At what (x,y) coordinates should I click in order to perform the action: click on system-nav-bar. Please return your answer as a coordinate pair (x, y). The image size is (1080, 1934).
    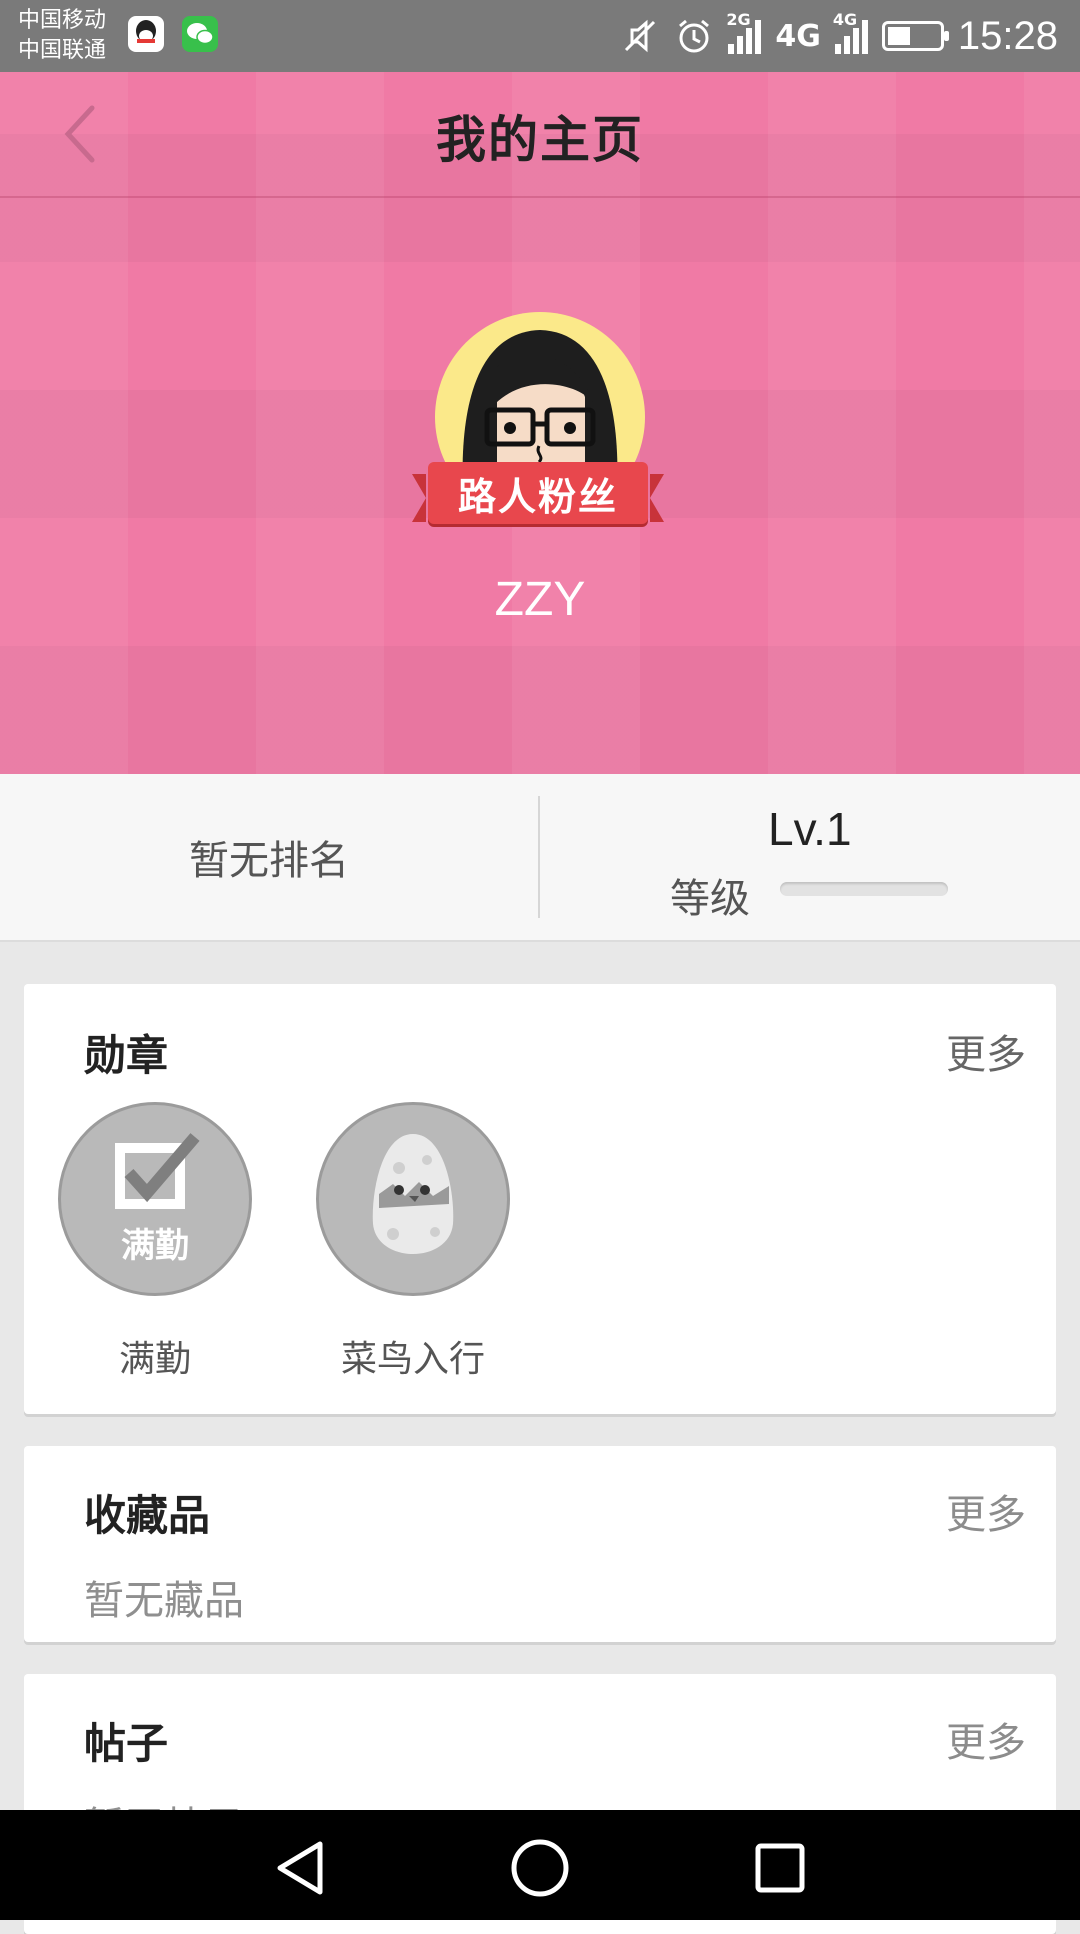
    Looking at the image, I should click on (540, 1865).